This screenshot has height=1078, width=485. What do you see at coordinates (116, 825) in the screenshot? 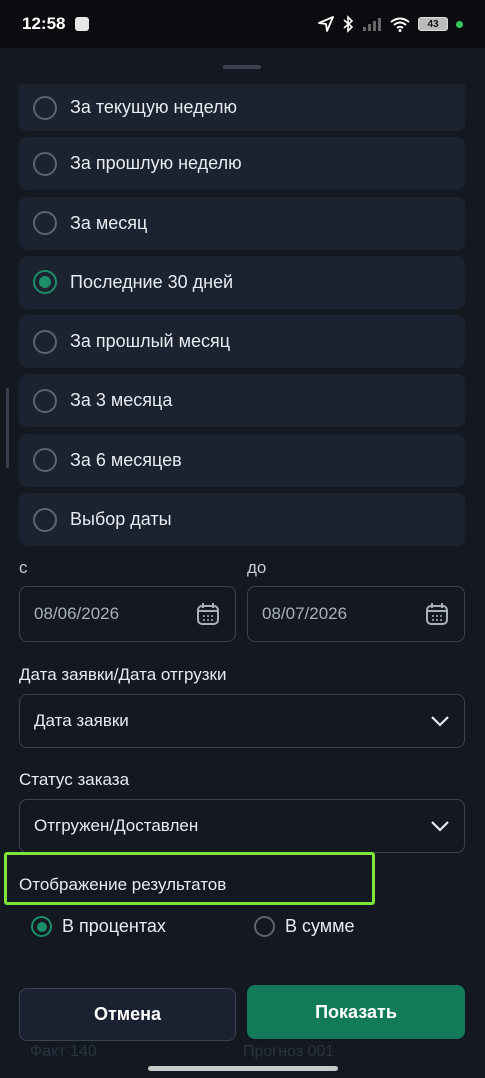
I see `order-status-value: Отгружен/Доставлен` at bounding box center [116, 825].